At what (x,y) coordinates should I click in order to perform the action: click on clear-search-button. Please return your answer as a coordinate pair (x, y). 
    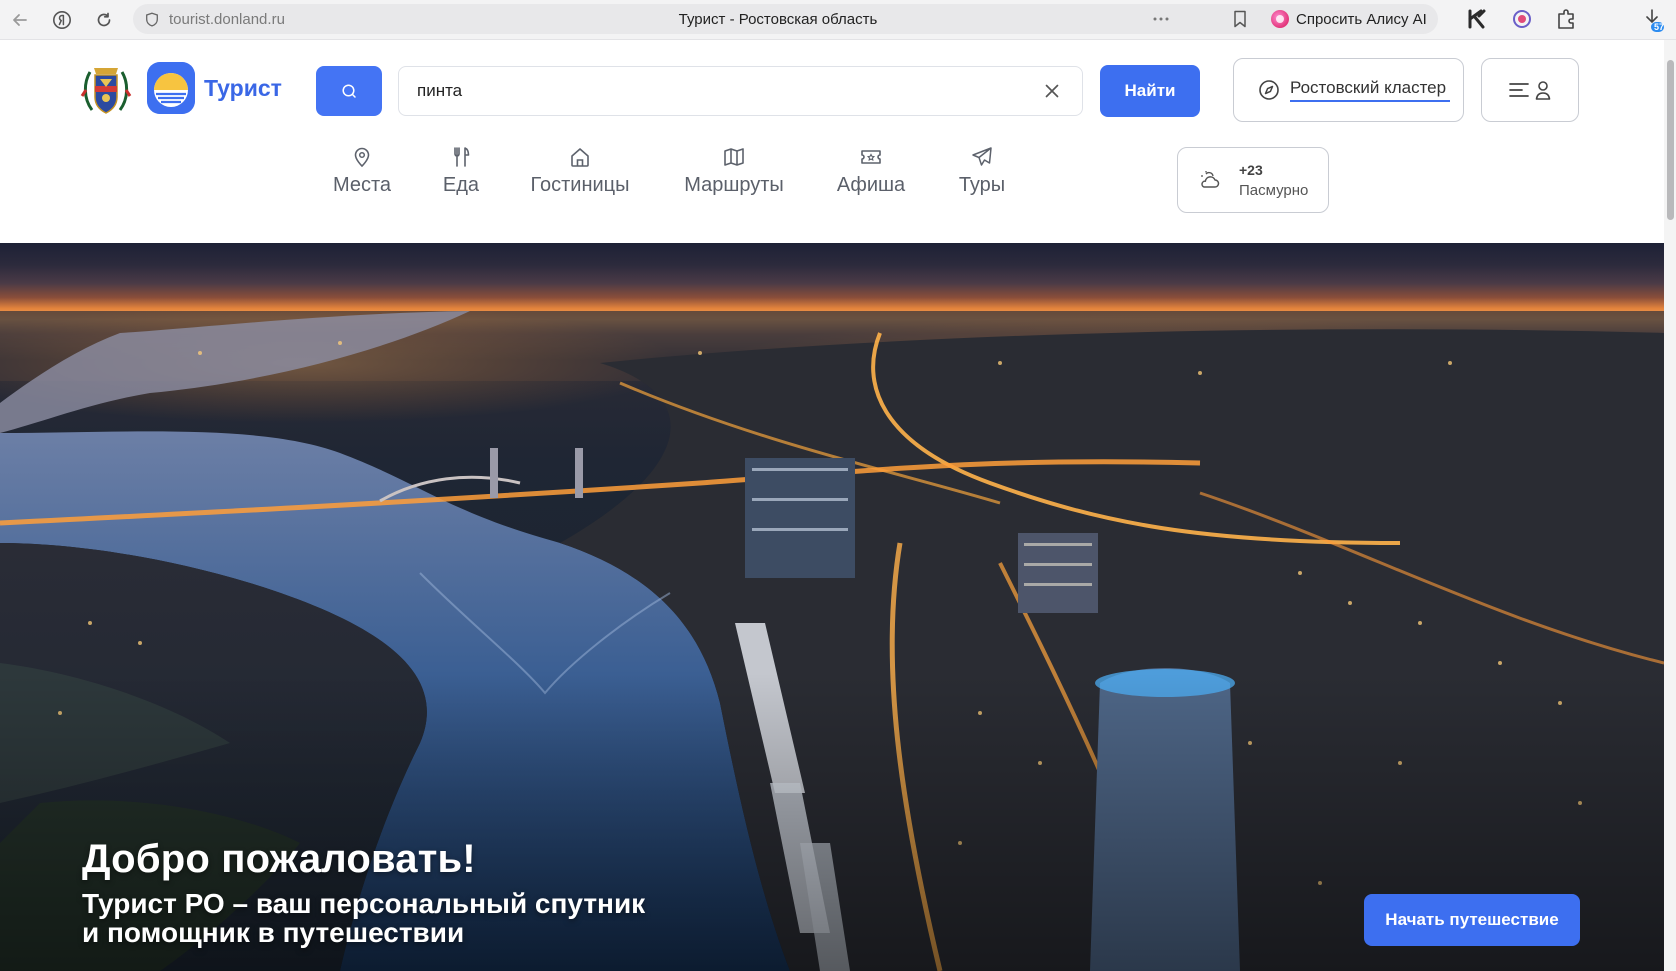
    Looking at the image, I should click on (1052, 91).